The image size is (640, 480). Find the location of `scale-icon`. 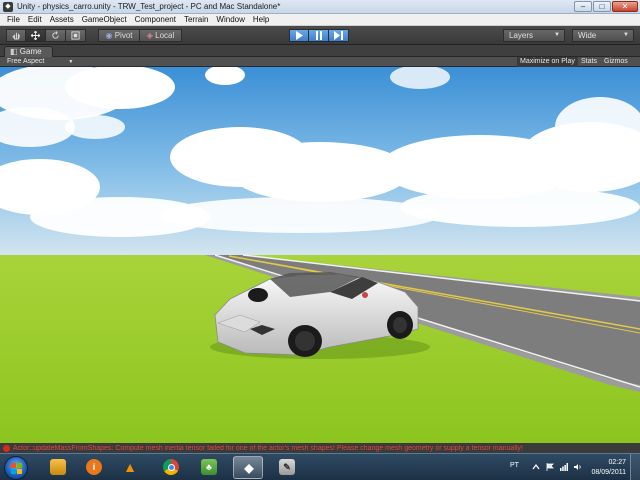

scale-icon is located at coordinates (75, 35).